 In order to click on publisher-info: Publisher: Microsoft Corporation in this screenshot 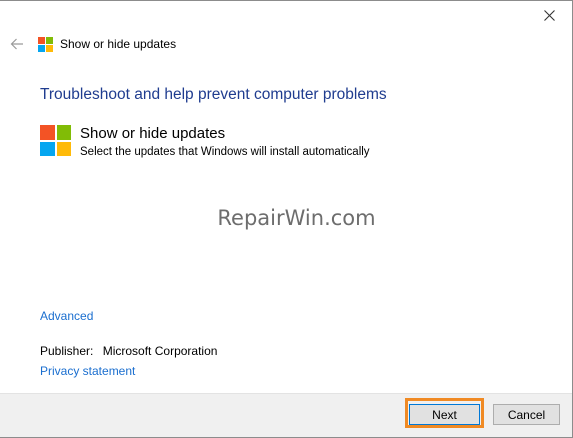, I will do `click(128, 351)`.